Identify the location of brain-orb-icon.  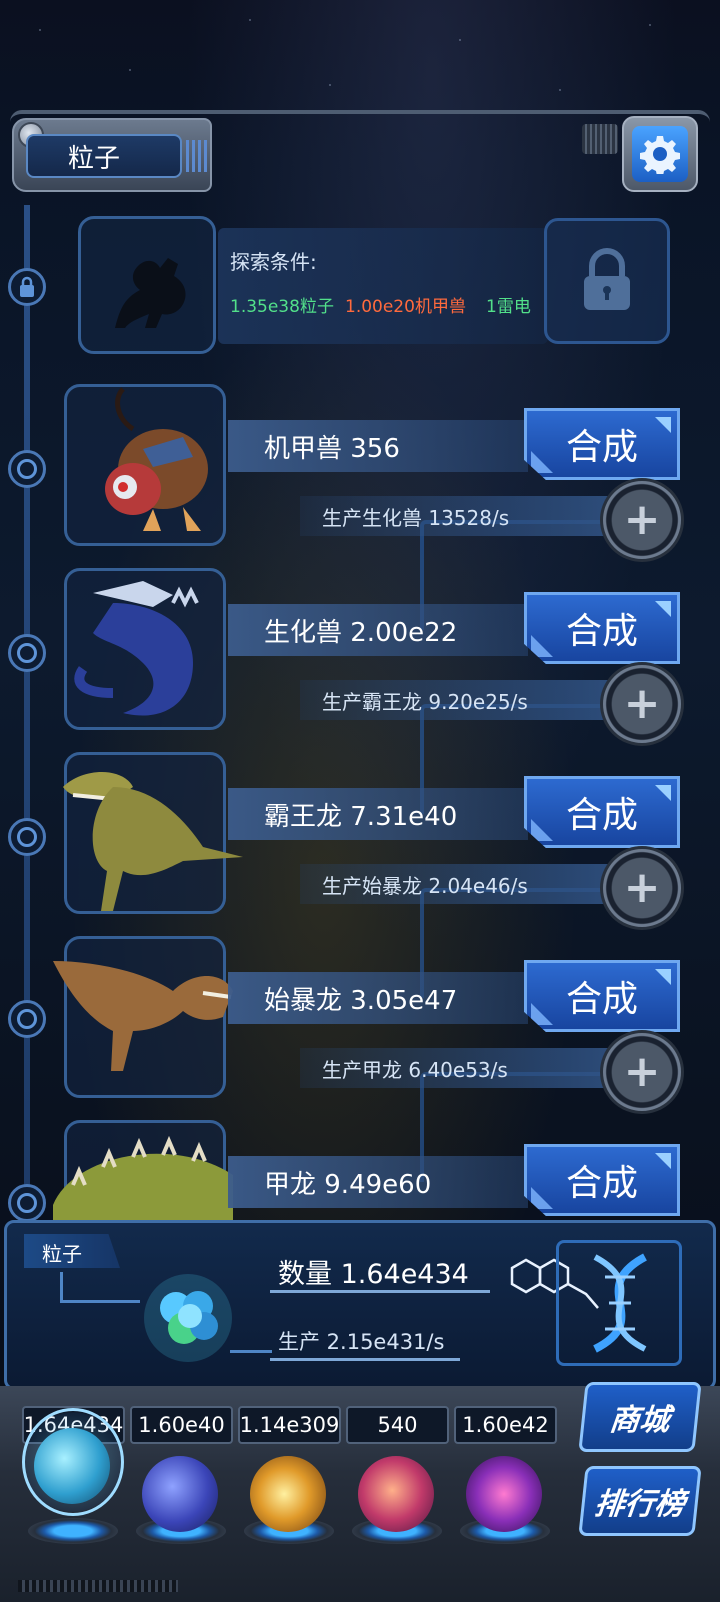
(396, 1494).